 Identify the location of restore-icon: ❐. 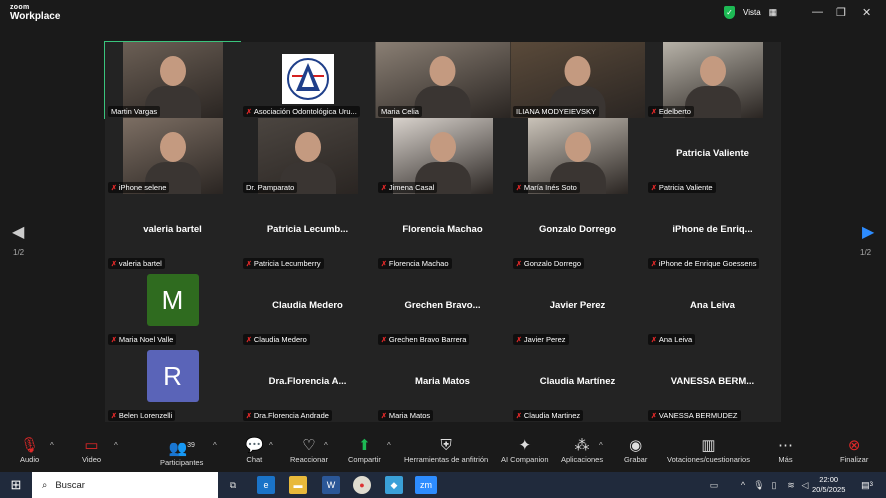
(841, 12).